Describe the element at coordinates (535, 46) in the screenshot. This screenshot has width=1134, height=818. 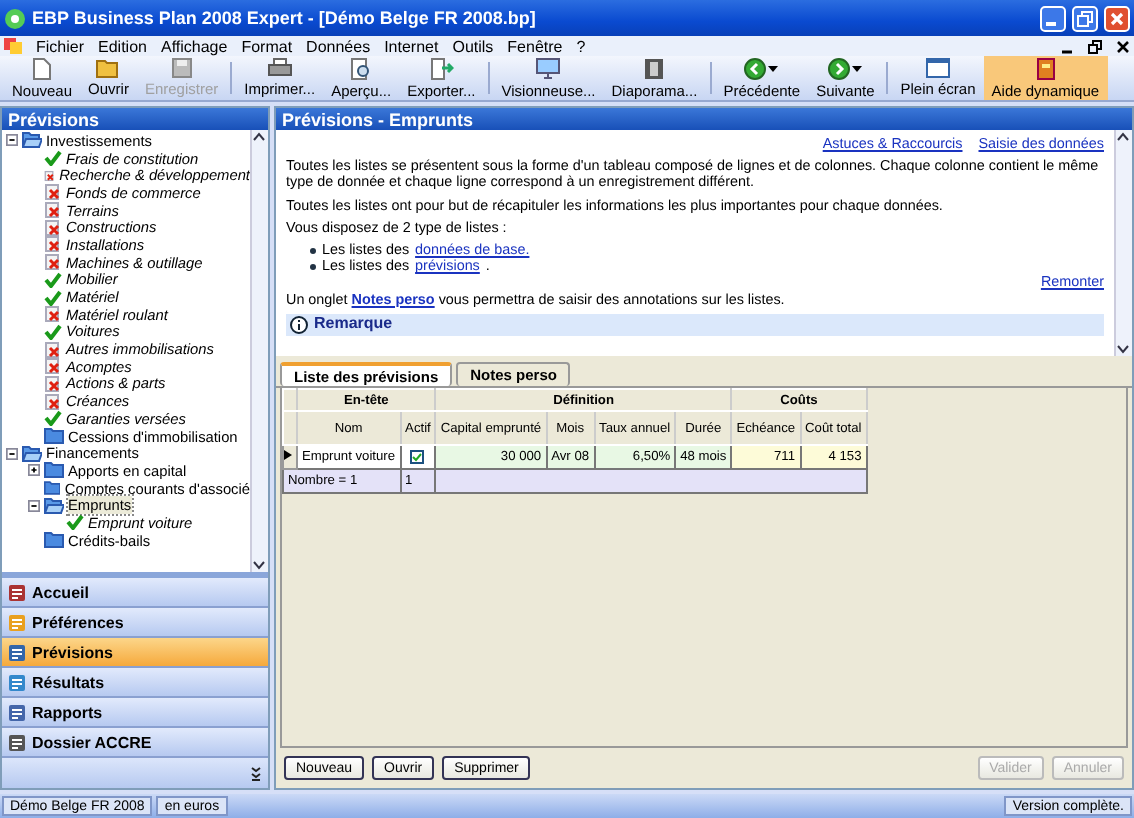
I see `menu-item: Fenêtre` at that location.